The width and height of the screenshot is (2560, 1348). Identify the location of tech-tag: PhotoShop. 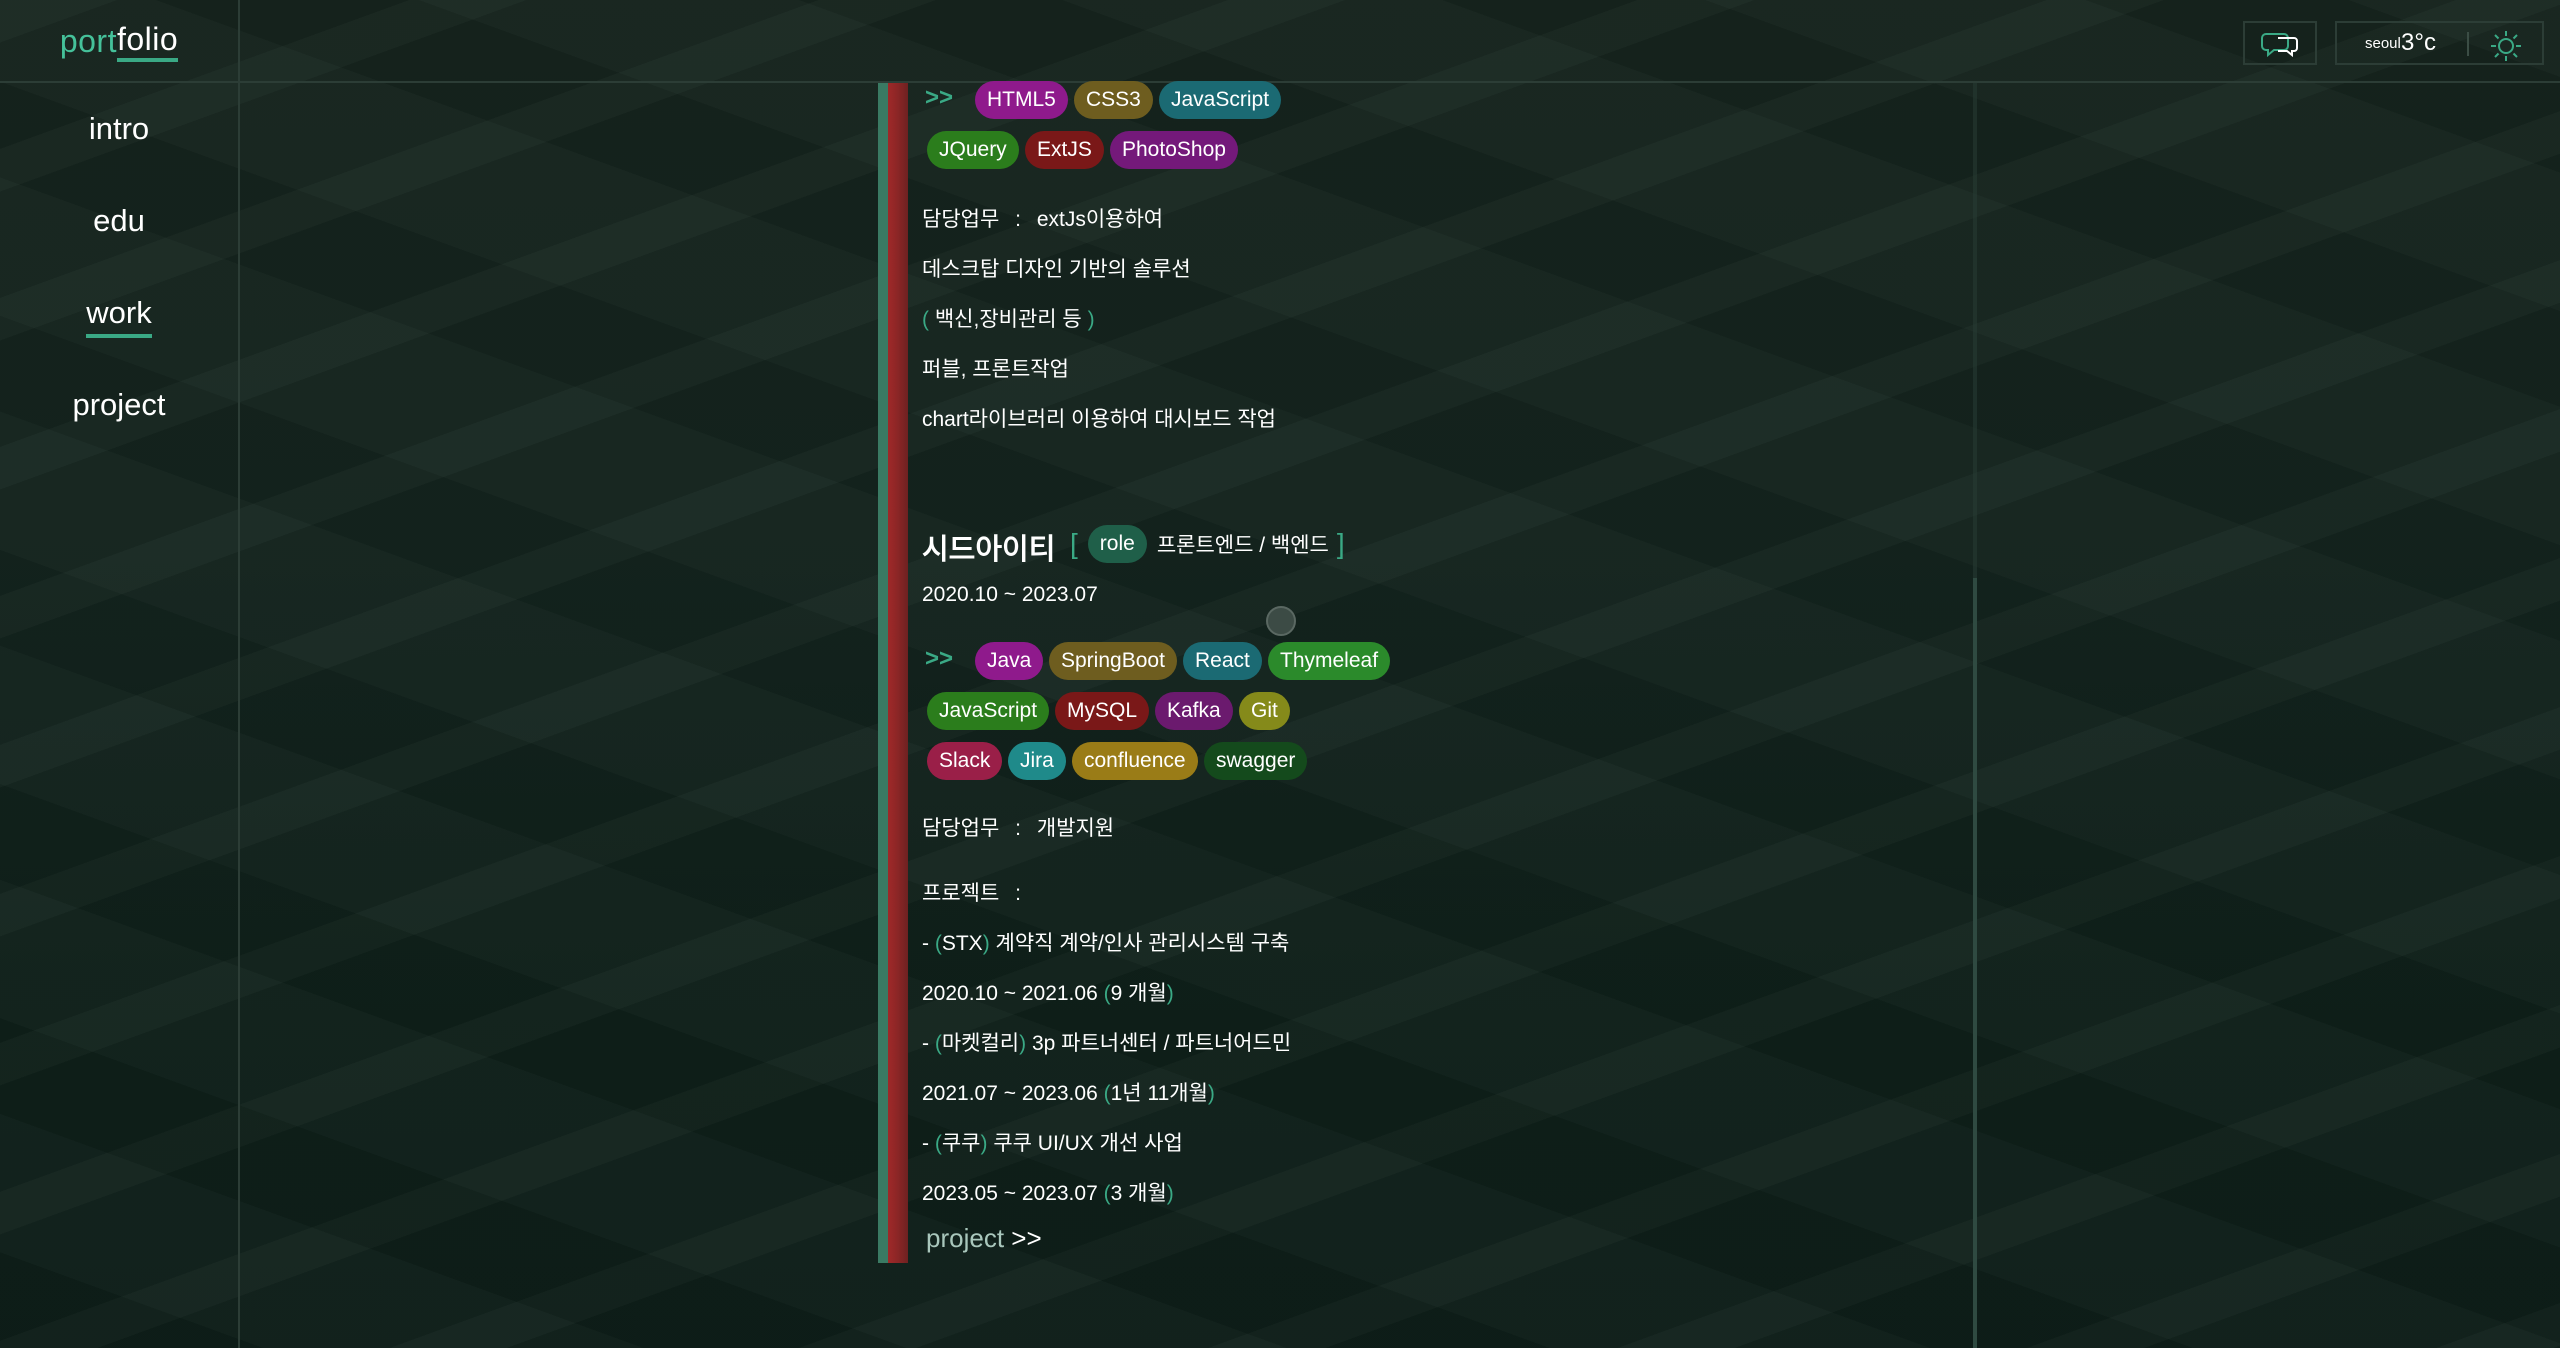
(1174, 150).